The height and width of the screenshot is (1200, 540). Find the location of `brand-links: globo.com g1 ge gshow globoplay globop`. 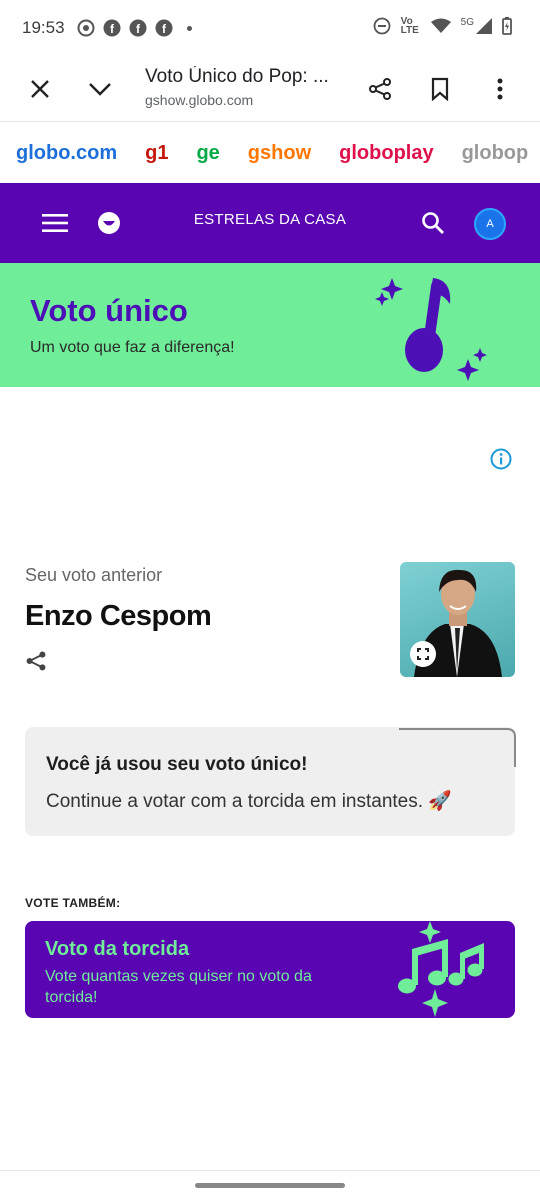

brand-links: globo.com g1 ge gshow globoplay globop is located at coordinates (270, 153).